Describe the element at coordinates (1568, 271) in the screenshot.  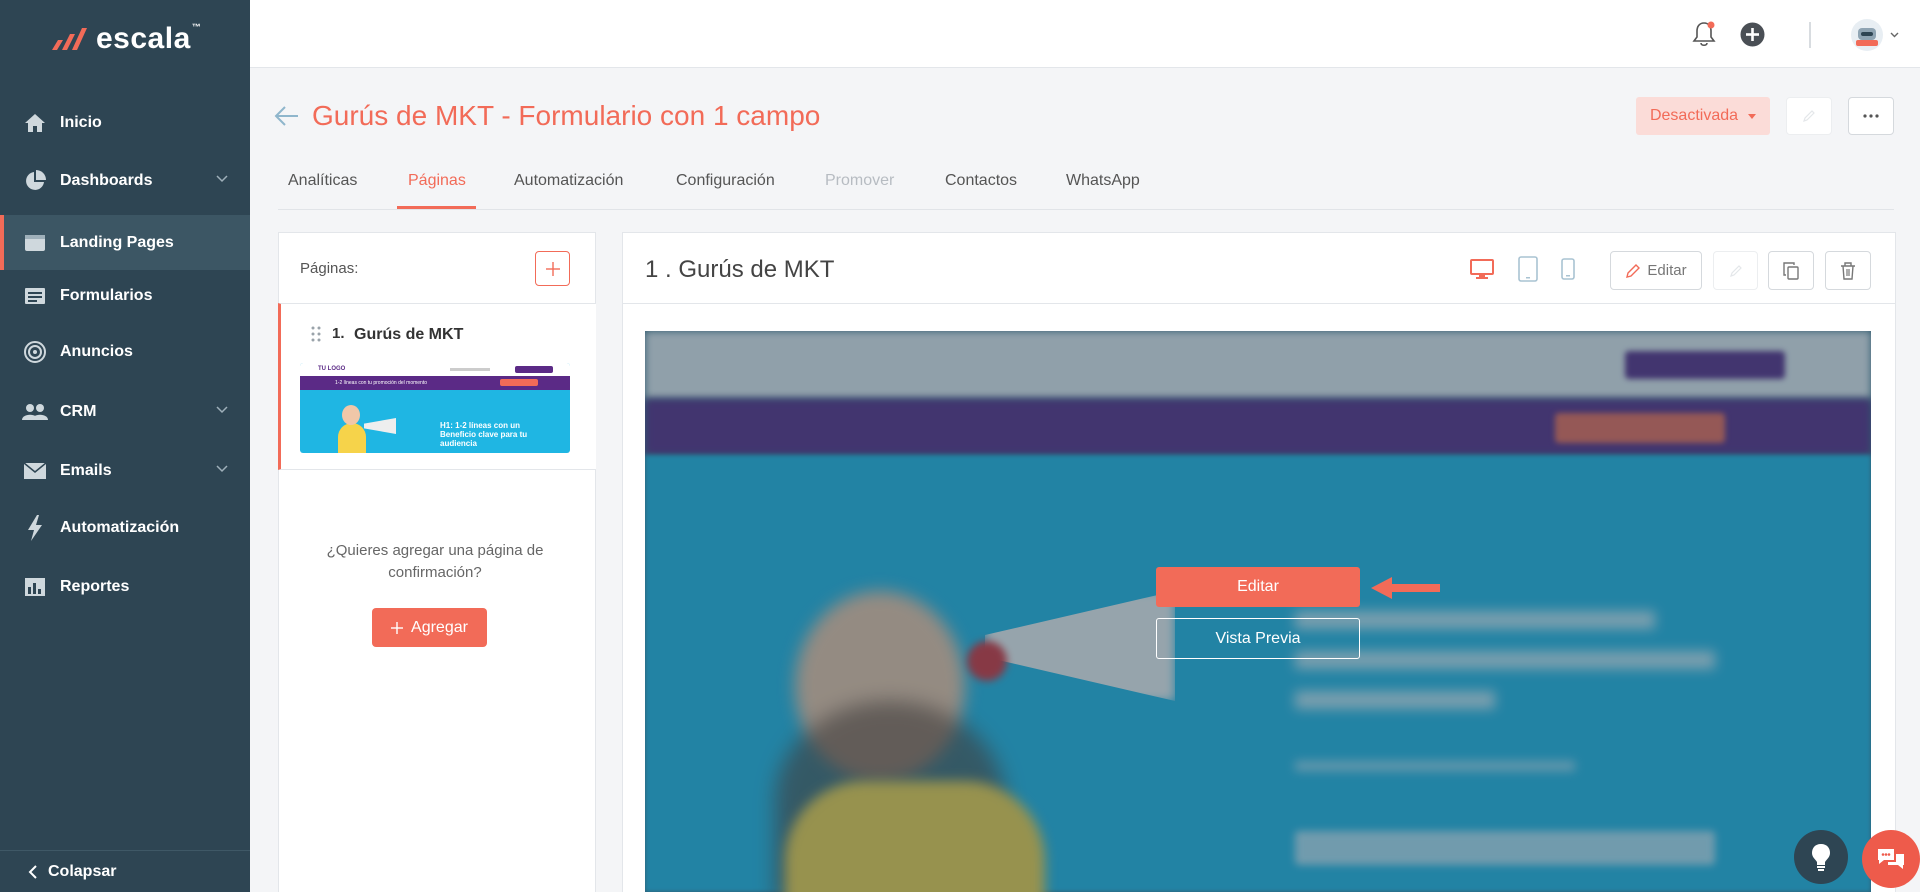
I see `mobile-view-icon` at that location.